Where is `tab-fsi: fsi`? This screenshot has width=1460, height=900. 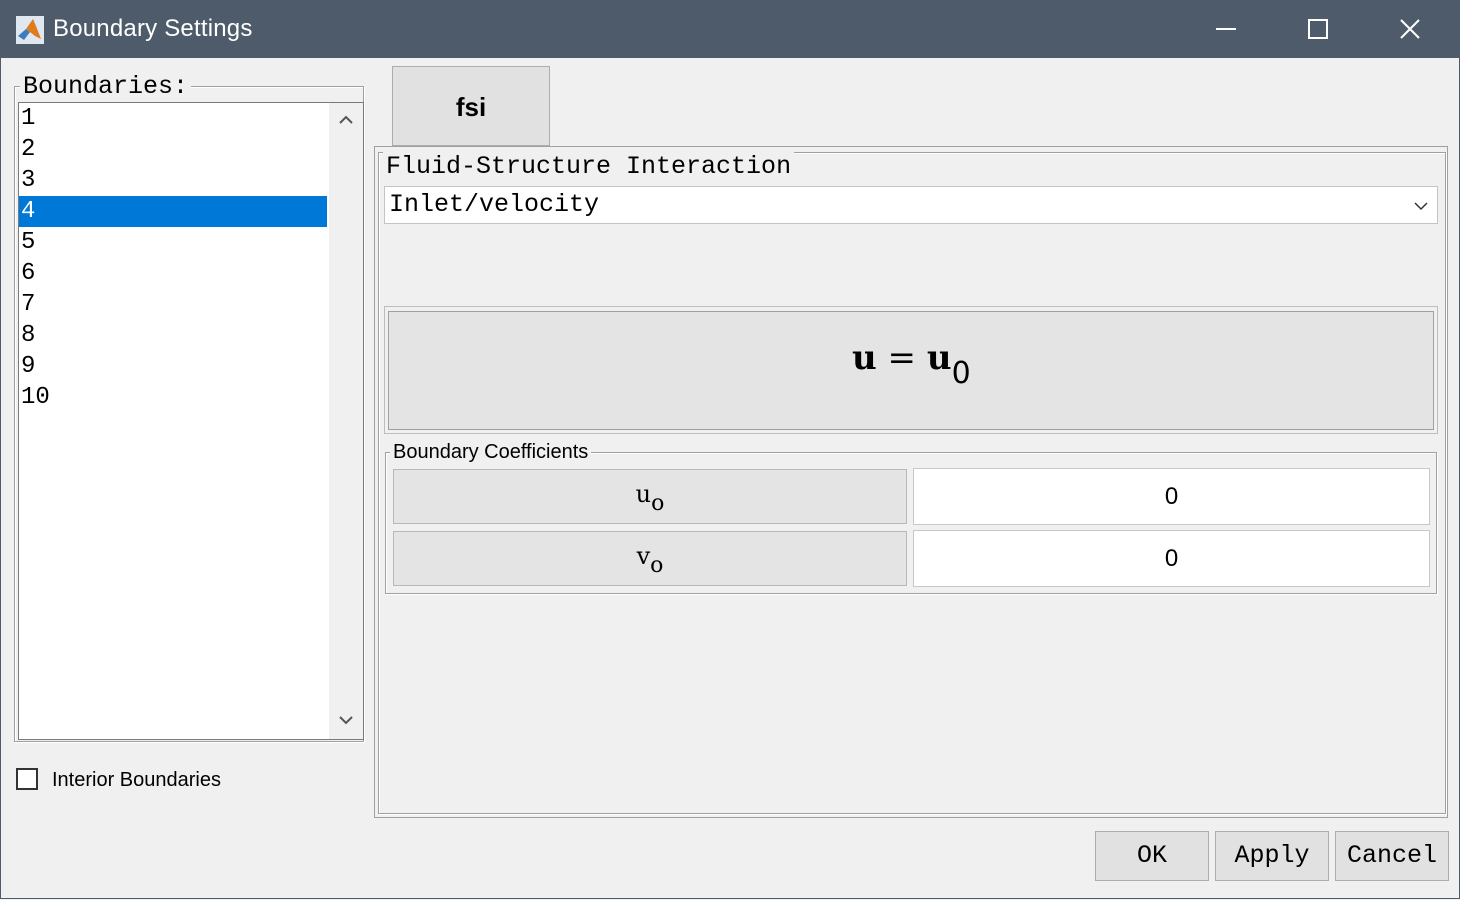 tab-fsi: fsi is located at coordinates (471, 106).